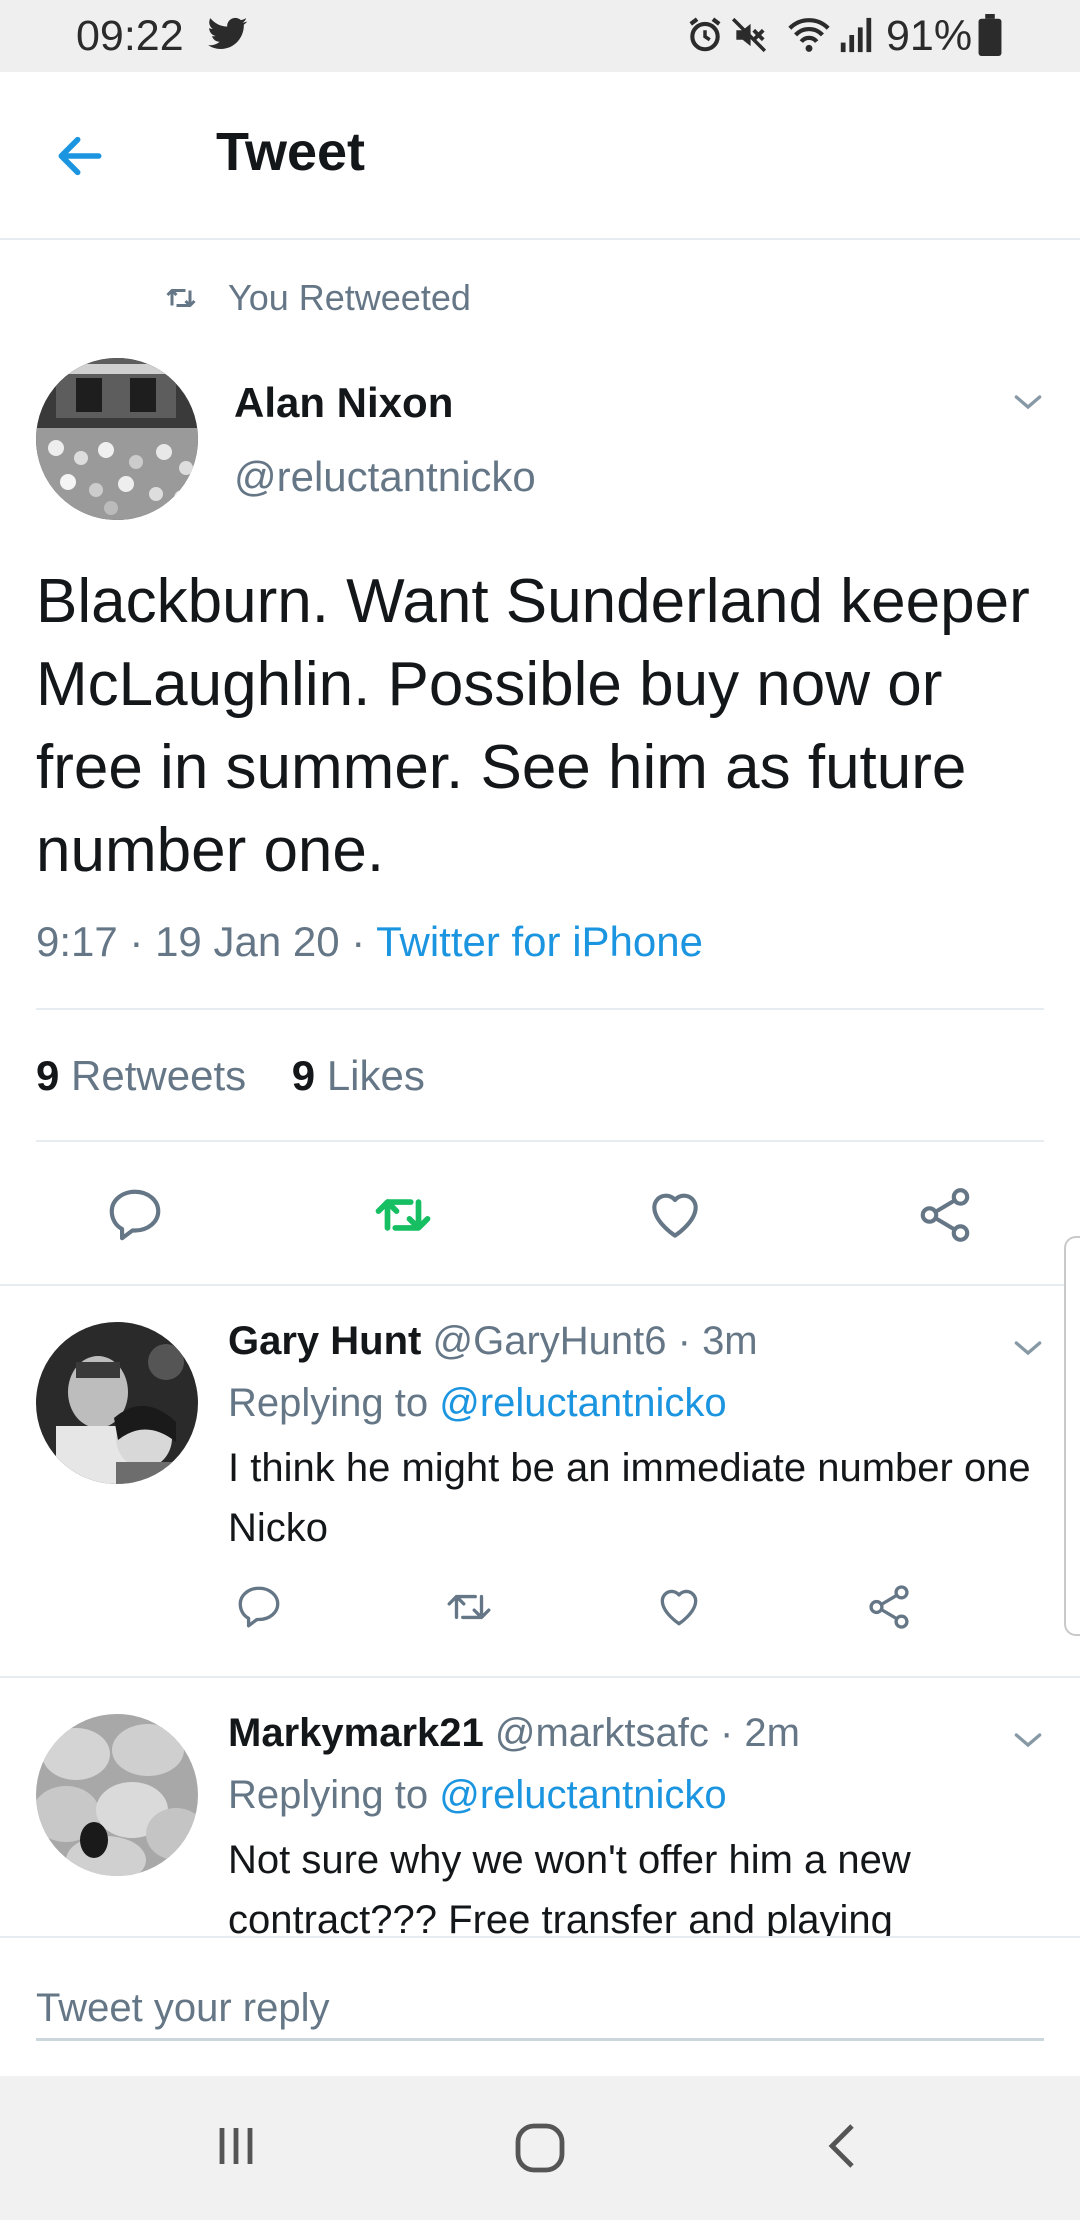 The height and width of the screenshot is (2220, 1080). What do you see at coordinates (181, 298) in the screenshot?
I see `retweet-context-icon` at bounding box center [181, 298].